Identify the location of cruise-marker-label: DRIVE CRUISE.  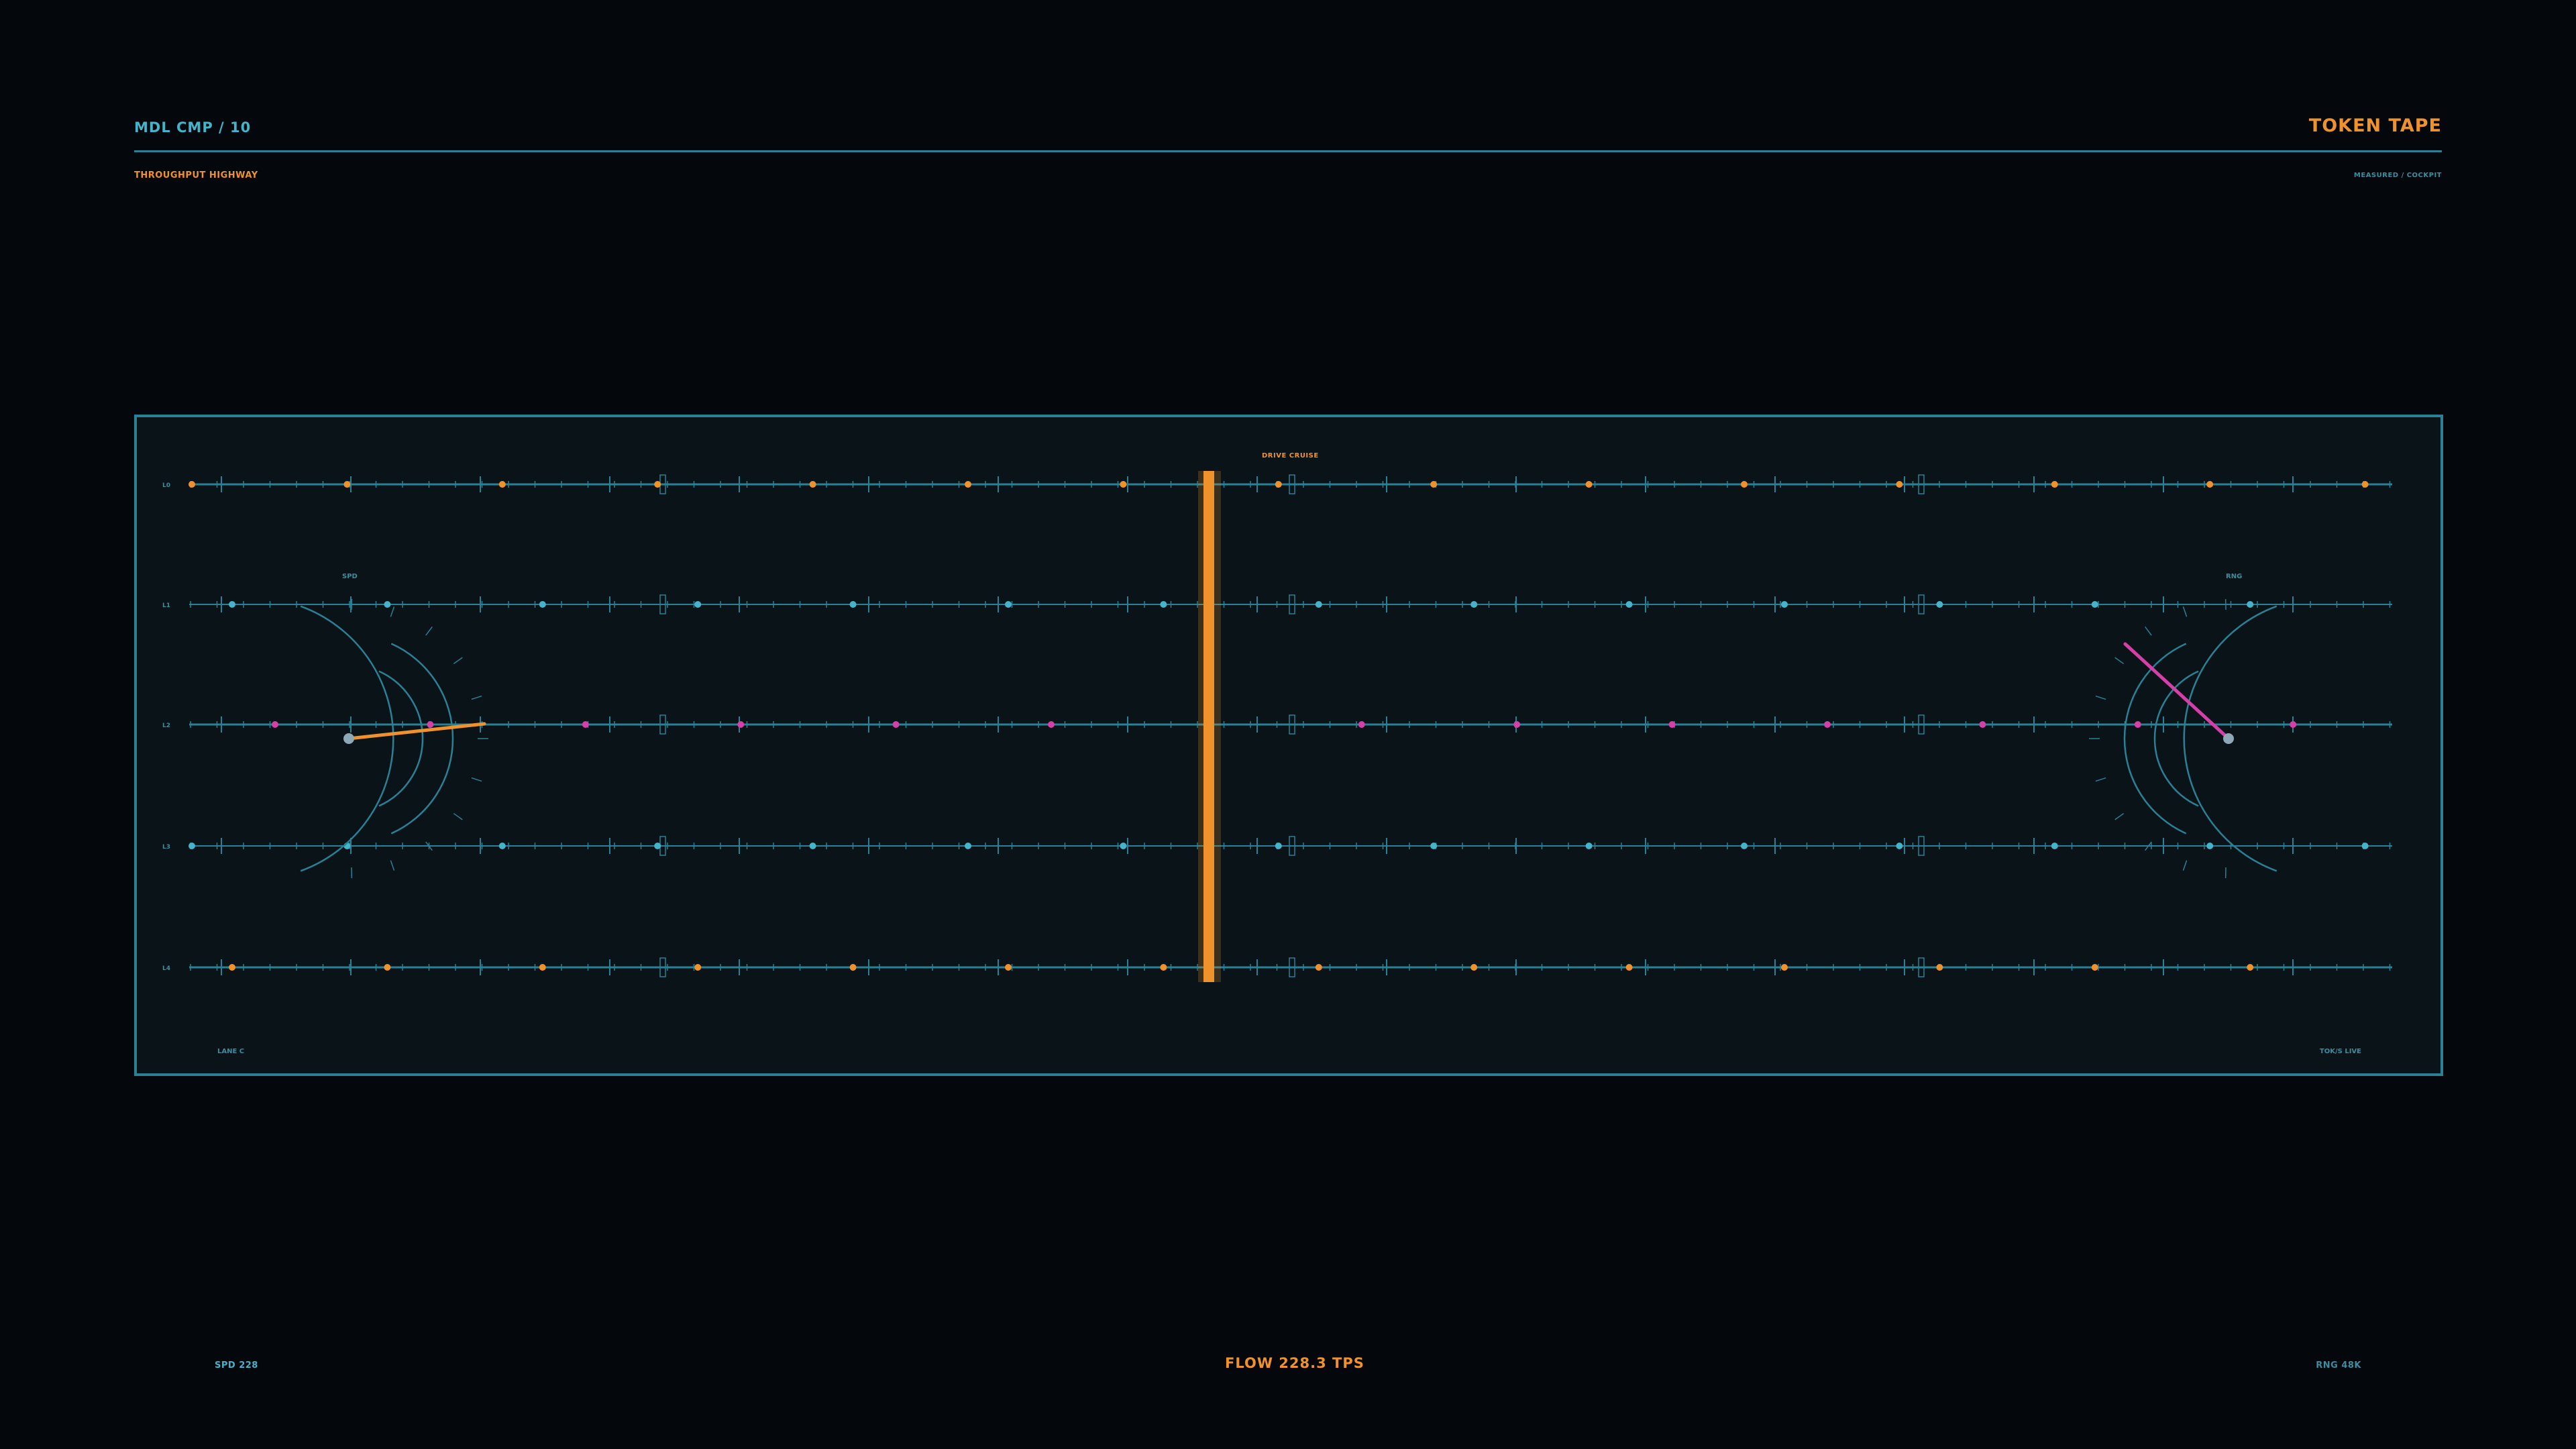
(1290, 456).